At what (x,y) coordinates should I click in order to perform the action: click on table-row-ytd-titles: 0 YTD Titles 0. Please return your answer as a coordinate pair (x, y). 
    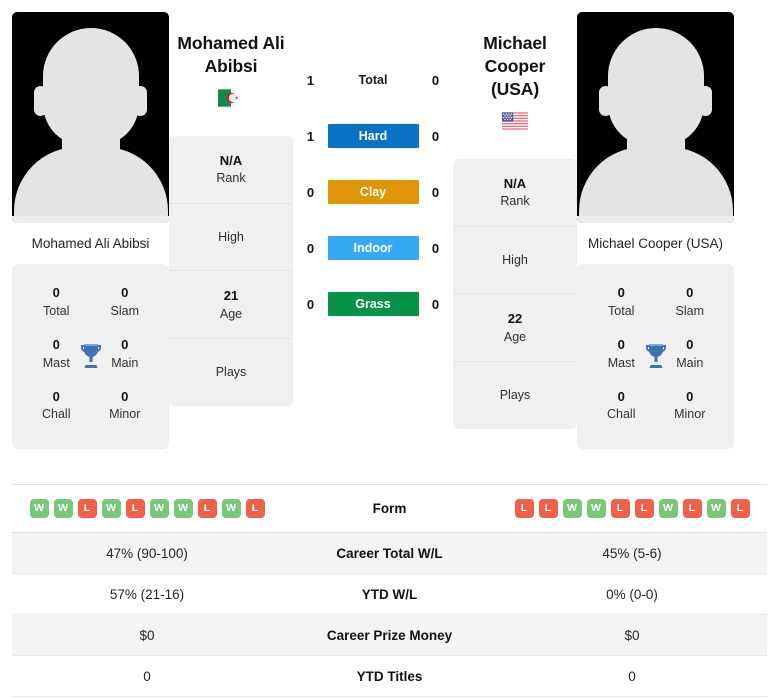
    Looking at the image, I should click on (389, 676).